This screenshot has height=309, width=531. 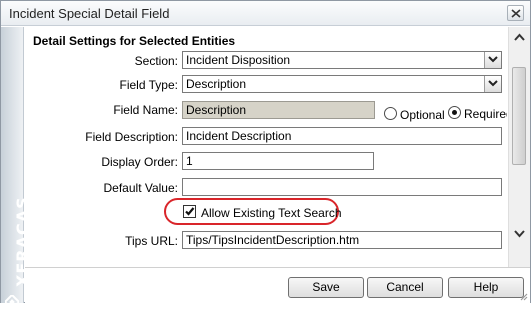 What do you see at coordinates (405, 287) in the screenshot?
I see `cancel-button: Cancel` at bounding box center [405, 287].